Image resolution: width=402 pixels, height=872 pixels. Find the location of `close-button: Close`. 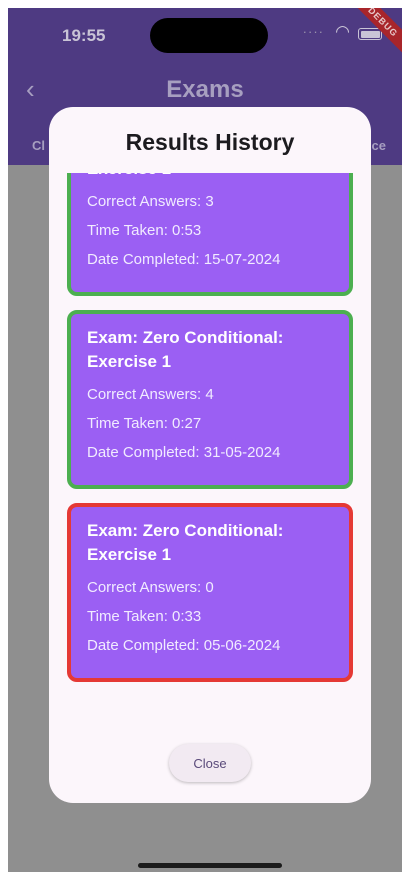

close-button: Close is located at coordinates (210, 763).